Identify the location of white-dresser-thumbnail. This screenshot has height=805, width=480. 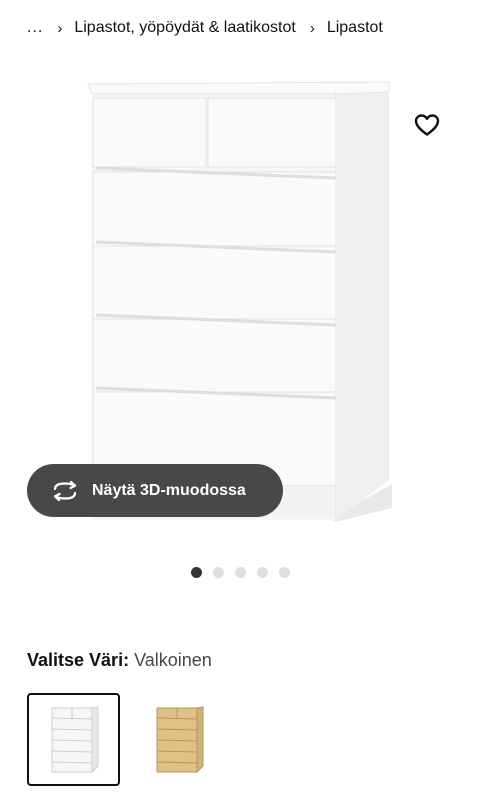
(74, 739).